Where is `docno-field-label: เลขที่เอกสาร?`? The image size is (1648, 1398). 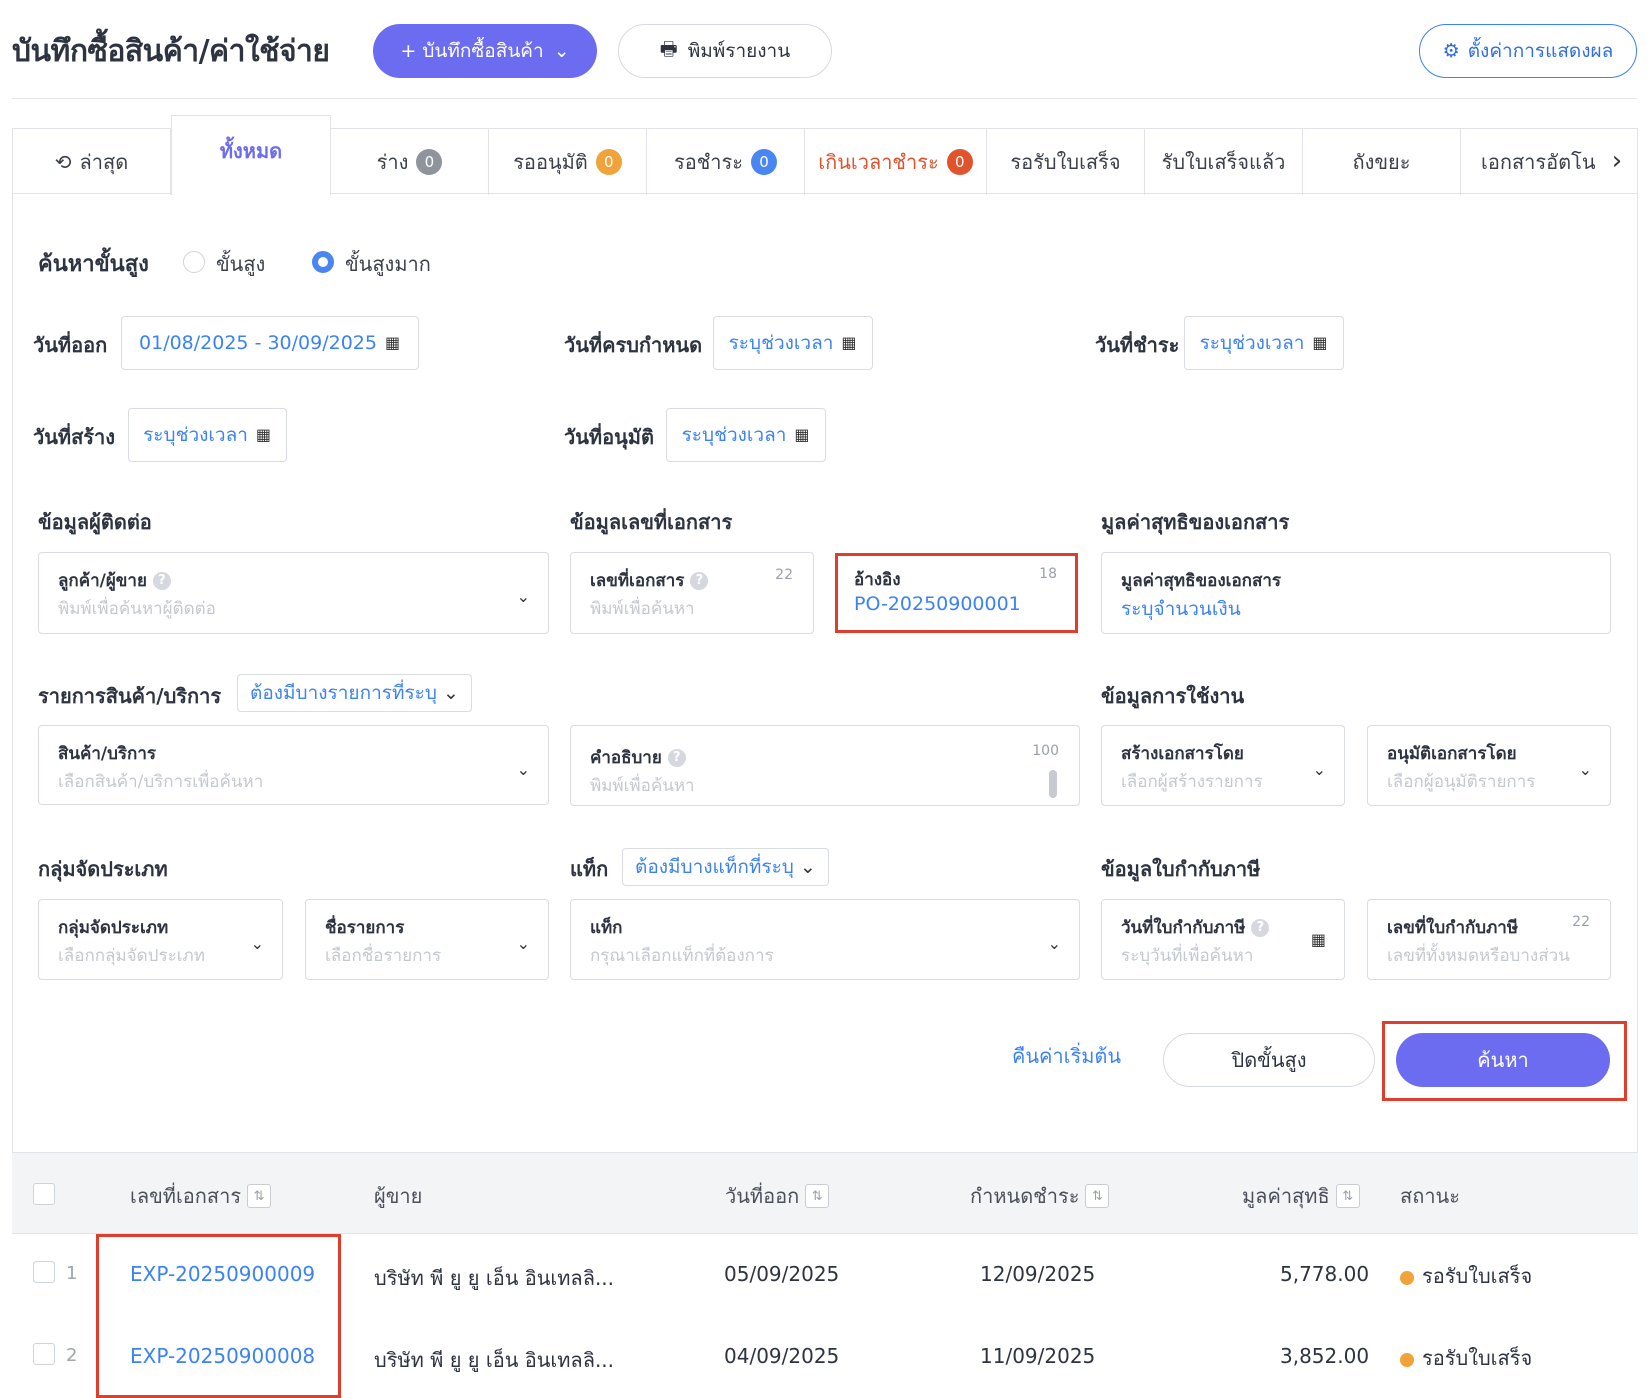 docno-field-label: เลขที่เอกสาร? is located at coordinates (649, 580).